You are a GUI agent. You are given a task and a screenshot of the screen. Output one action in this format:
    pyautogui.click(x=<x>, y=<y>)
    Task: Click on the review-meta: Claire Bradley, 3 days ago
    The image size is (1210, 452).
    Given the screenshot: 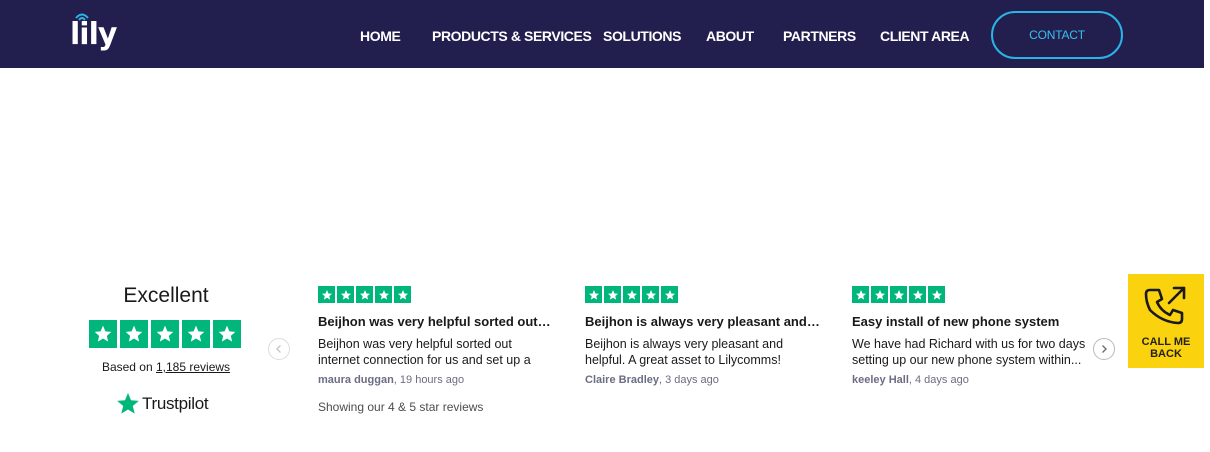 What is the action you would take?
    pyautogui.click(x=705, y=380)
    